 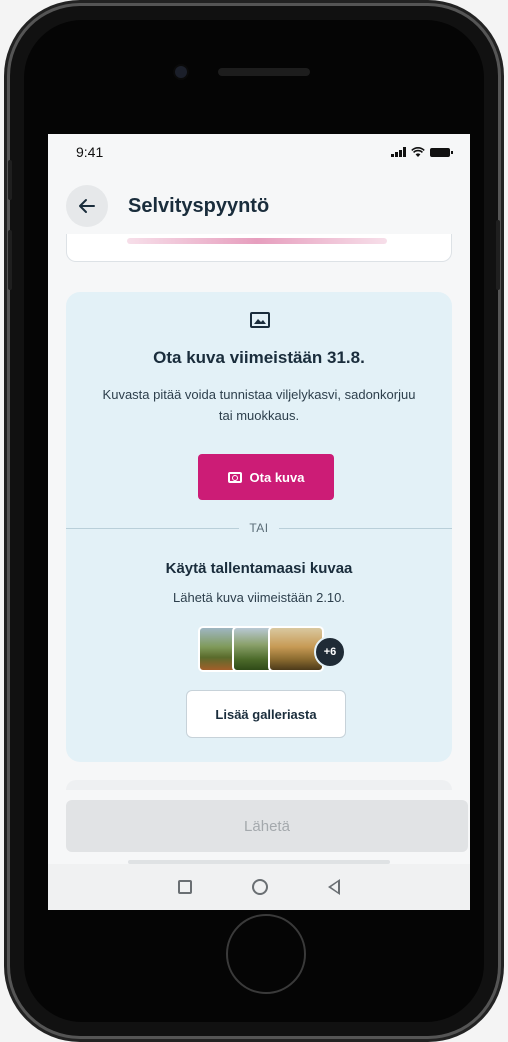 What do you see at coordinates (259, 152) in the screenshot?
I see `status-bar: 9:41` at bounding box center [259, 152].